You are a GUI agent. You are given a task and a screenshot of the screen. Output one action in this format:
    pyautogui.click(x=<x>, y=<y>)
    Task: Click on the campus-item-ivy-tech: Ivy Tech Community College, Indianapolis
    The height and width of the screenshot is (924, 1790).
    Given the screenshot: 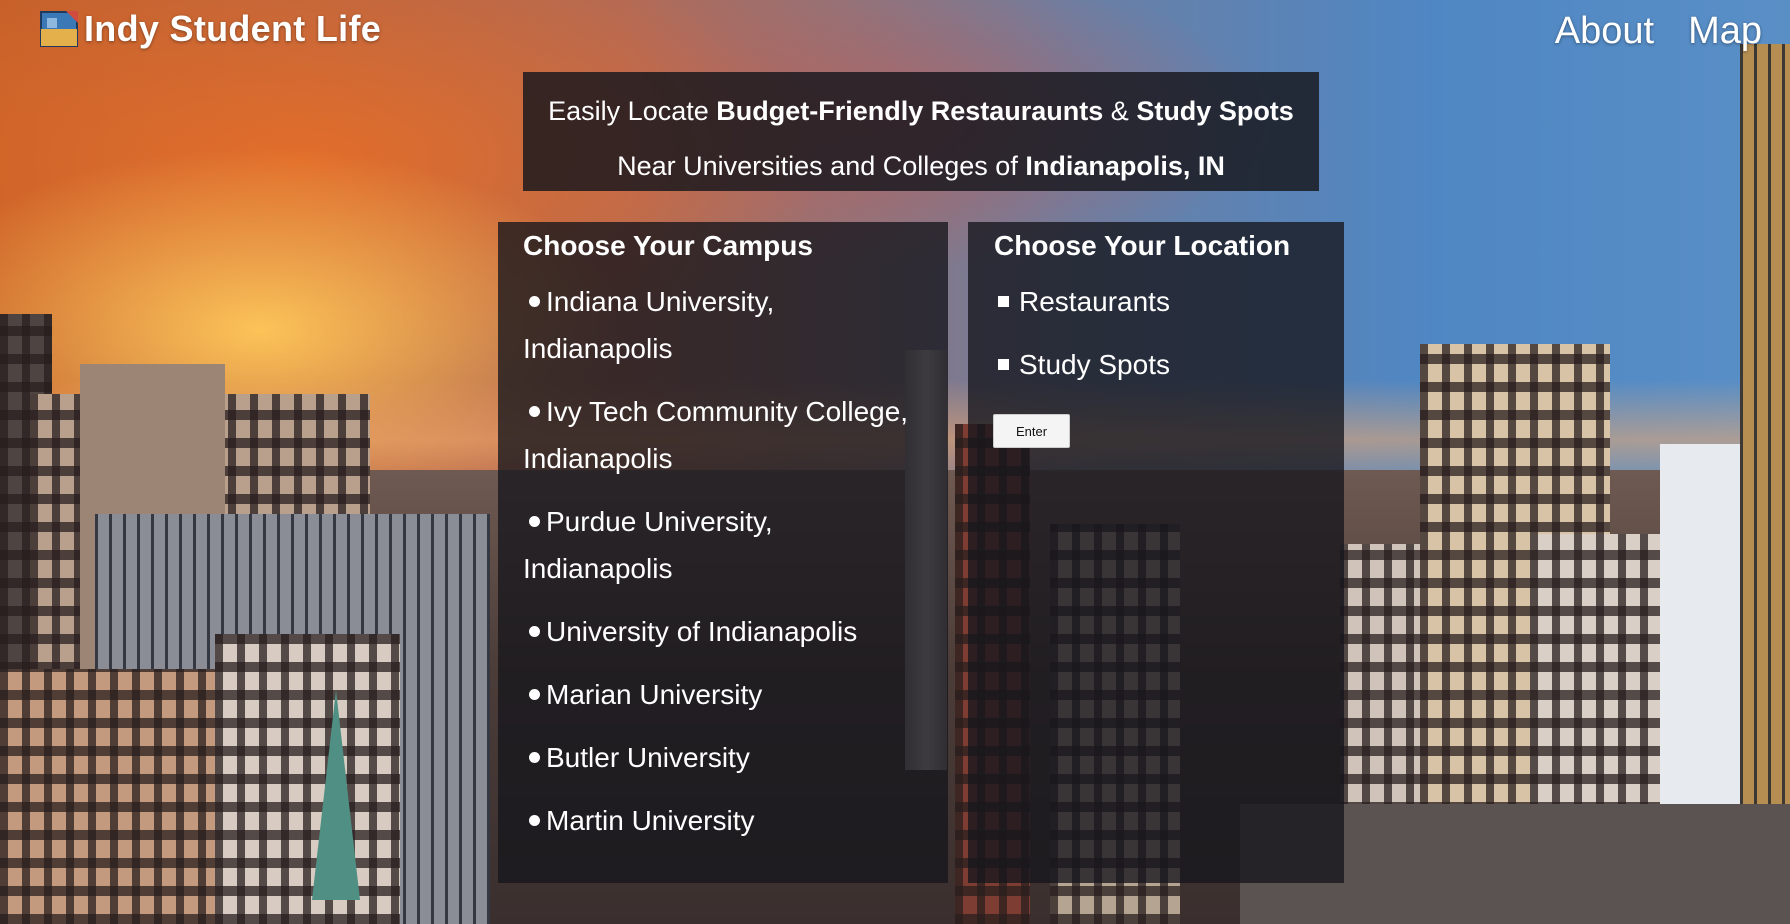 What is the action you would take?
    pyautogui.click(x=735, y=435)
    